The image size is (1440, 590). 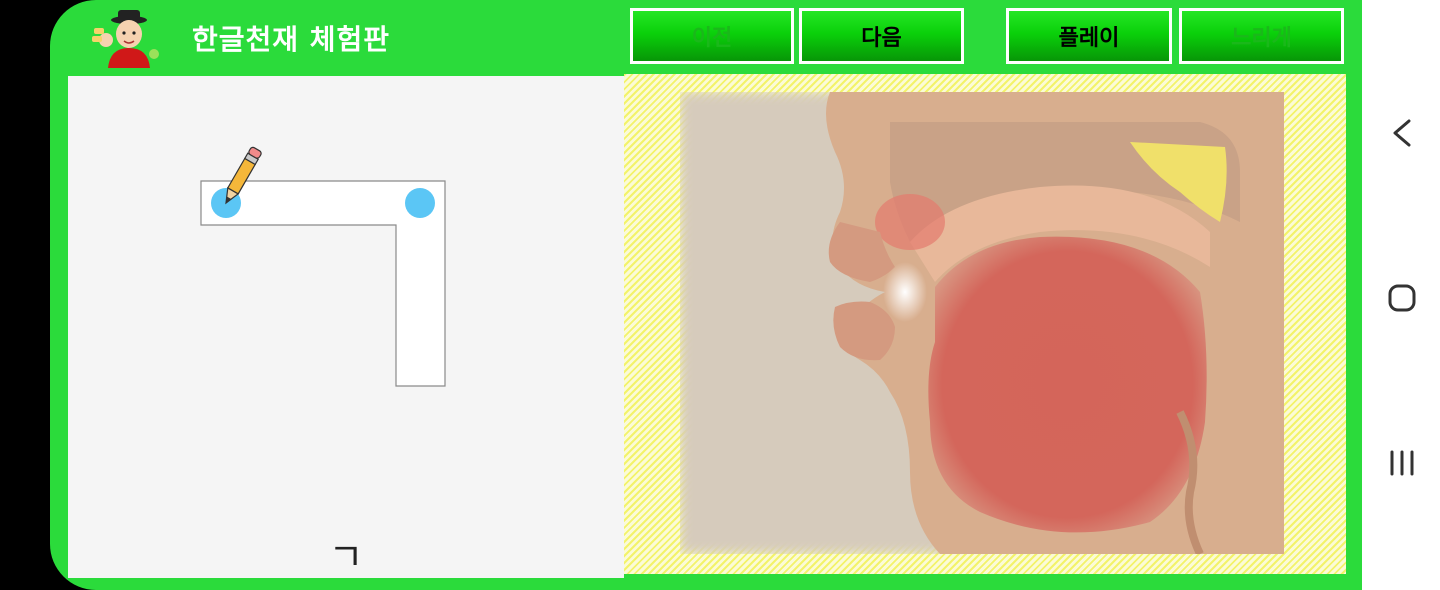 What do you see at coordinates (346, 557) in the screenshot?
I see `target-letter: ㄱ` at bounding box center [346, 557].